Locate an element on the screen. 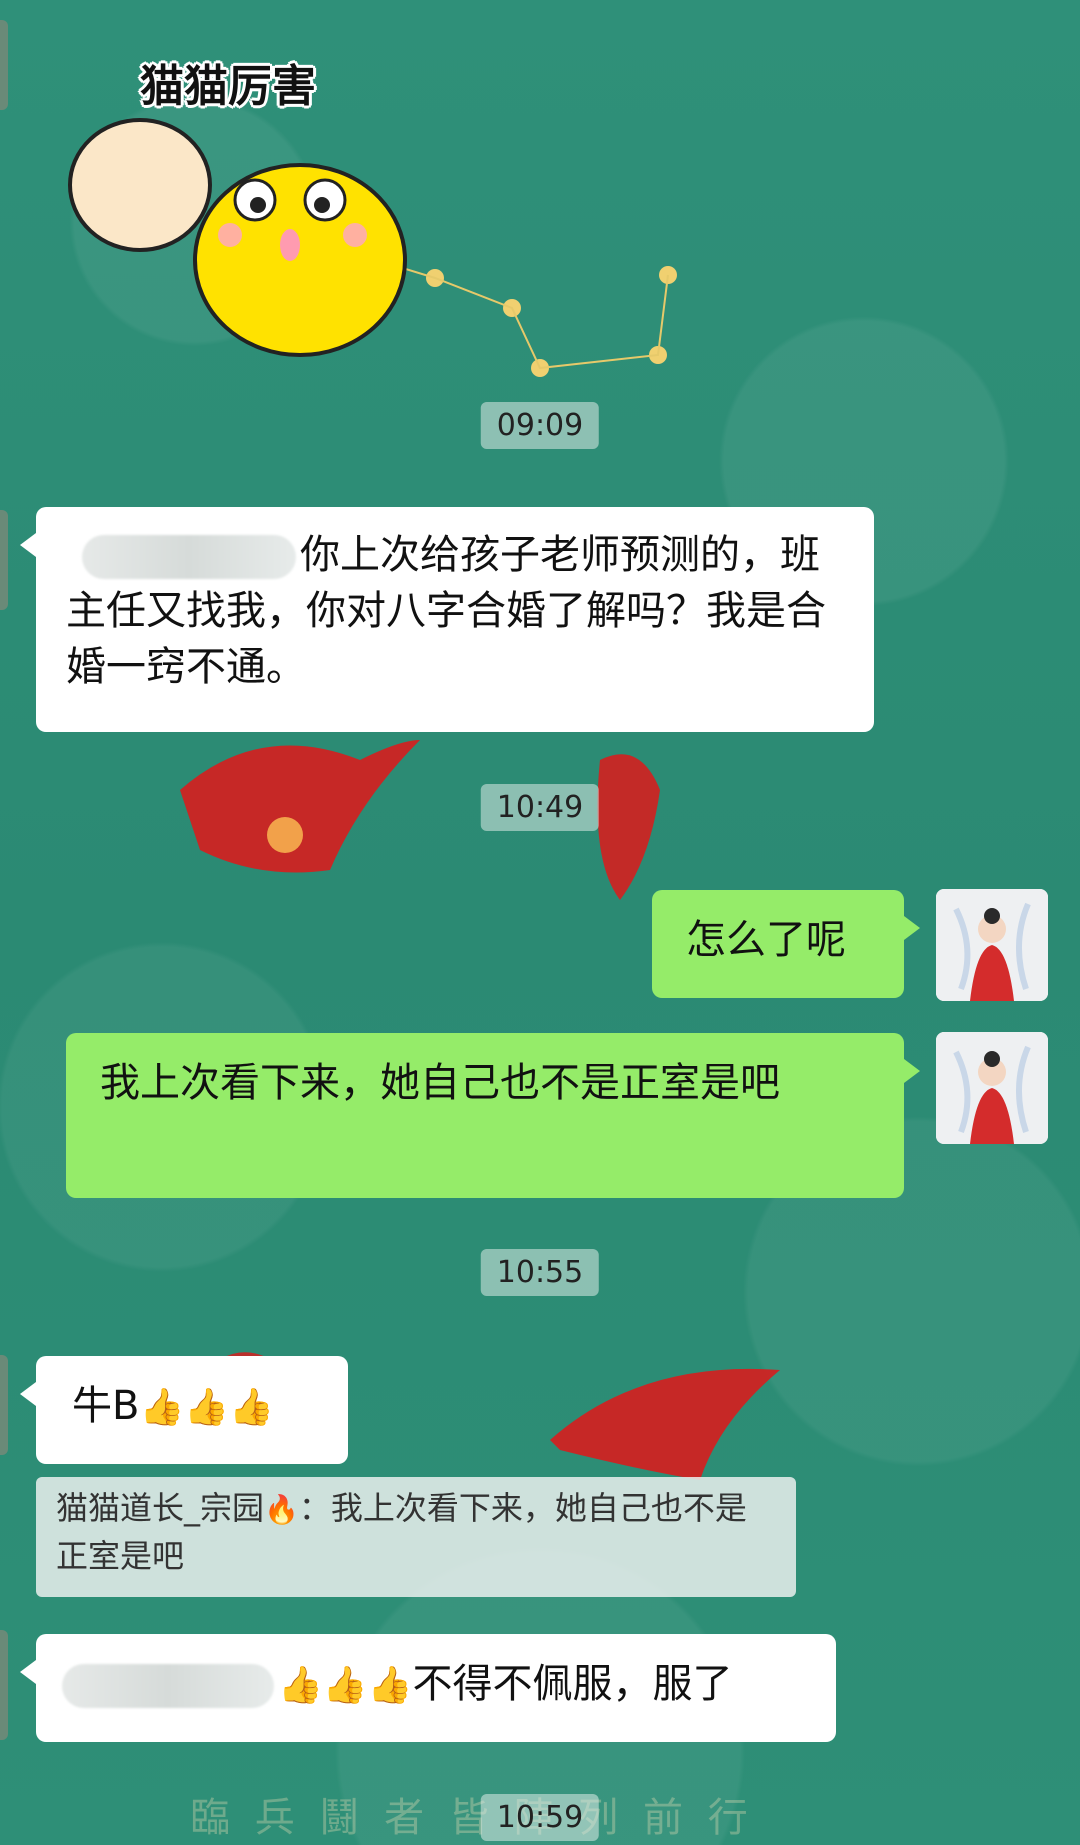 This screenshot has height=1845, width=1080. sticker-caption: 猫猫厉害 is located at coordinates (228, 86).